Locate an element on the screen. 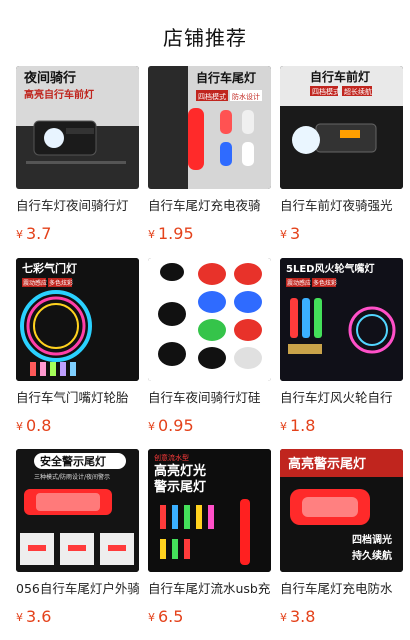  product-card: 高亮警示尾灯 四档调光 持久续航 自行车尾灯充电防水 ¥3.8 is located at coordinates (341, 537).